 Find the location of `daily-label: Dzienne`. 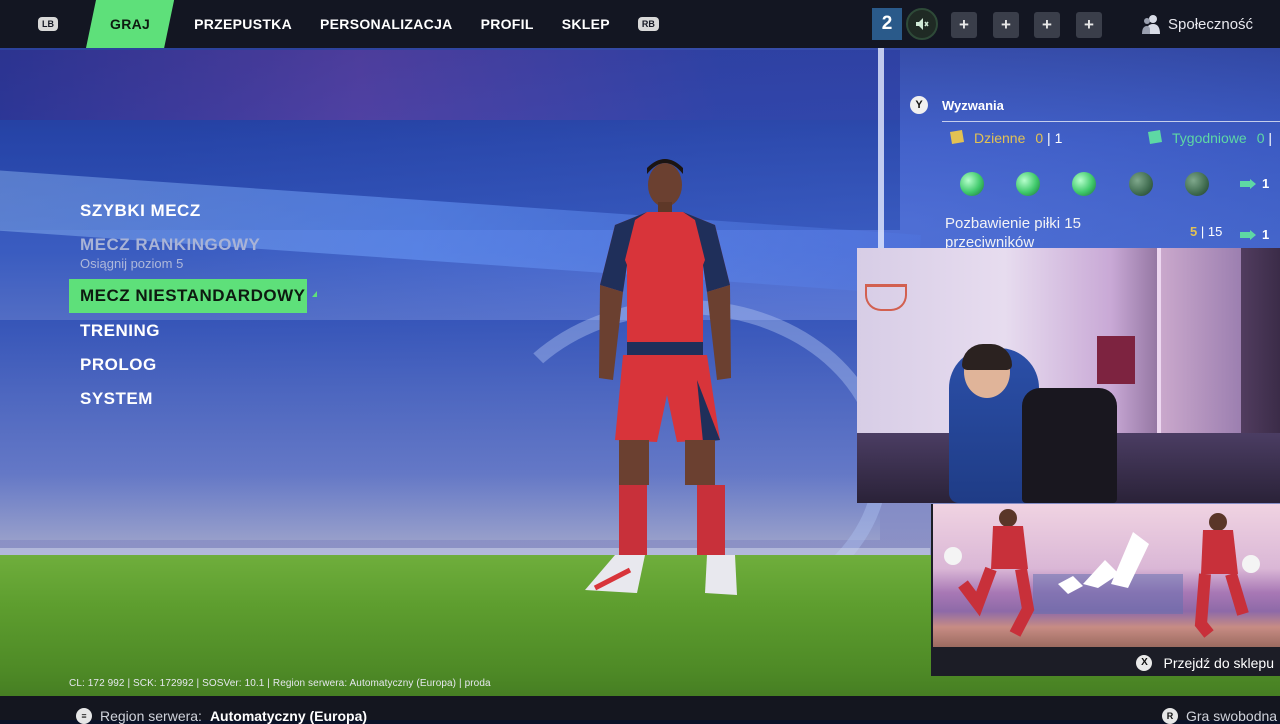

daily-label: Dzienne is located at coordinates (1000, 138).